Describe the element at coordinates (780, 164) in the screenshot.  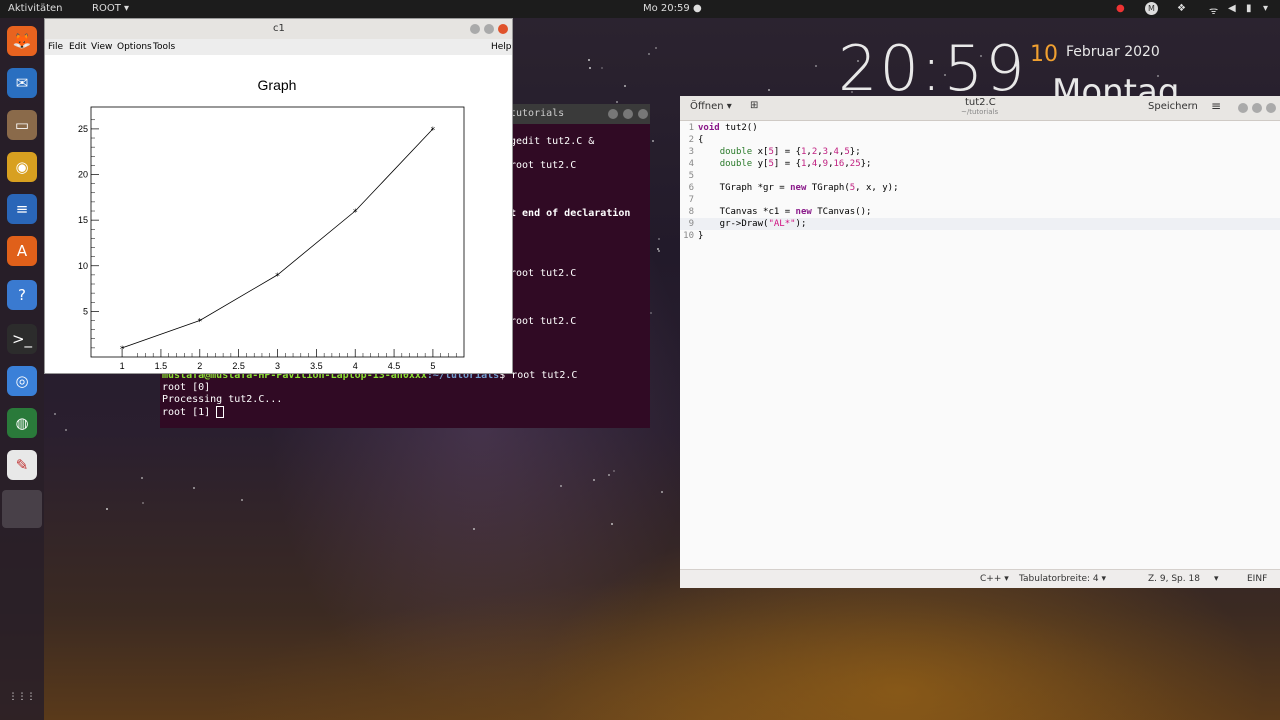
I see `code-line: 4 double y[5] = {1,4,9,16,25};` at that location.